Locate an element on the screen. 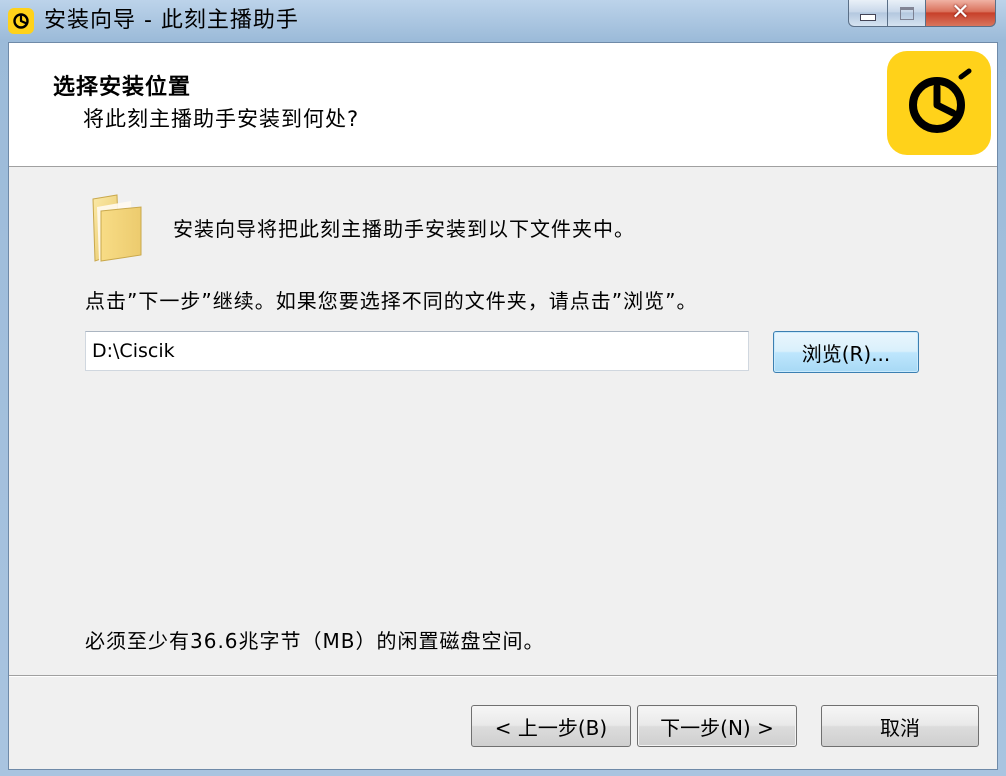 This screenshot has height=776, width=1006. caption-buttons: ✕ is located at coordinates (922, 14).